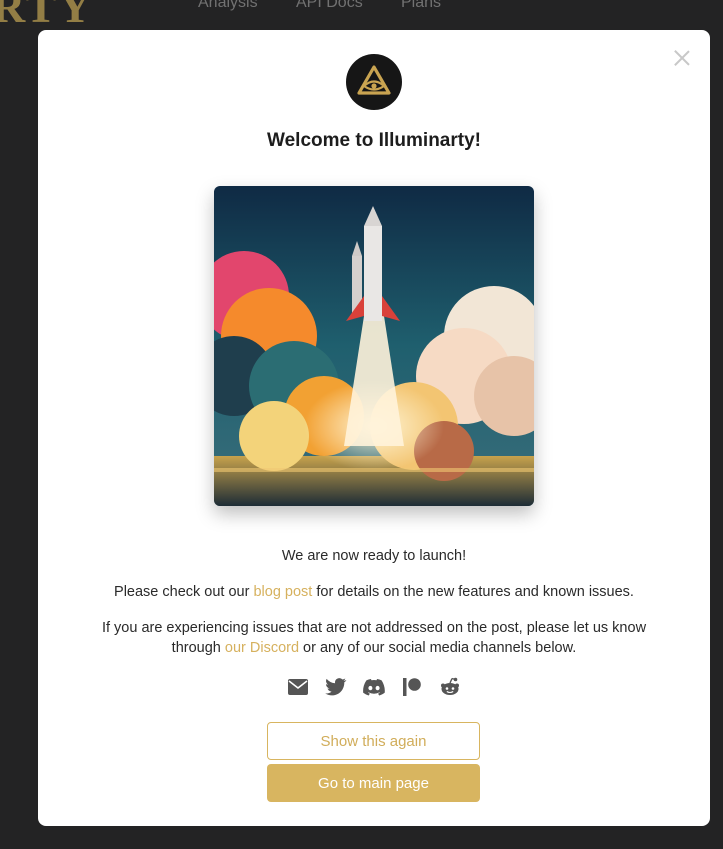  Describe the element at coordinates (682, 58) in the screenshot. I see `close-icon` at that location.